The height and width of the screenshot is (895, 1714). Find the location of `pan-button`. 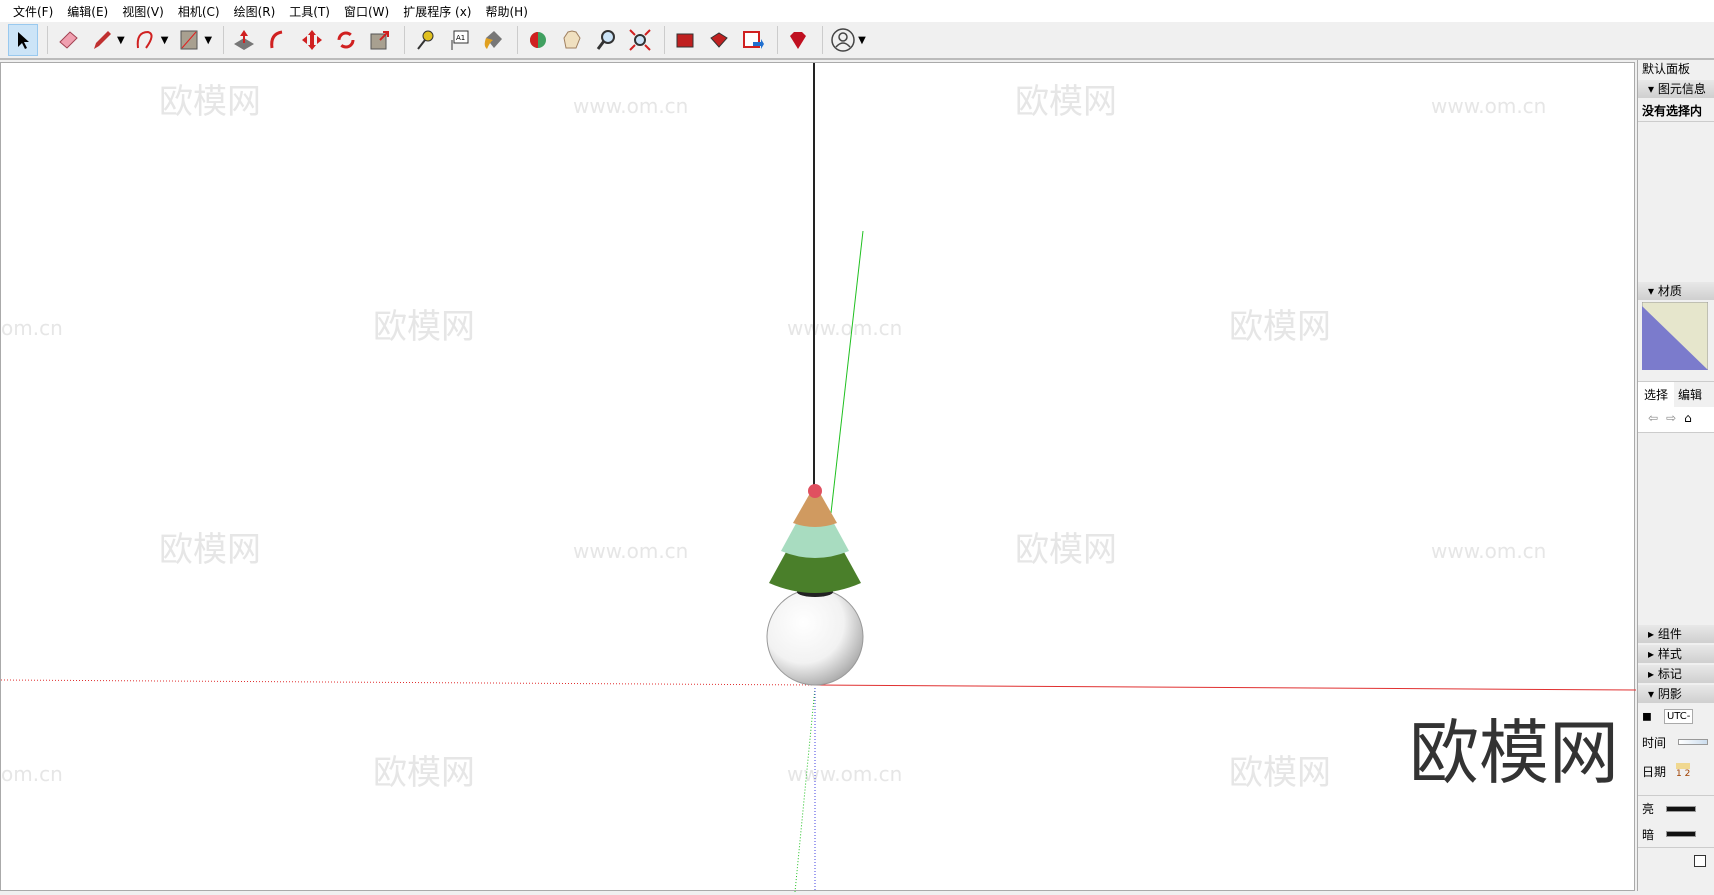

pan-button is located at coordinates (572, 40).